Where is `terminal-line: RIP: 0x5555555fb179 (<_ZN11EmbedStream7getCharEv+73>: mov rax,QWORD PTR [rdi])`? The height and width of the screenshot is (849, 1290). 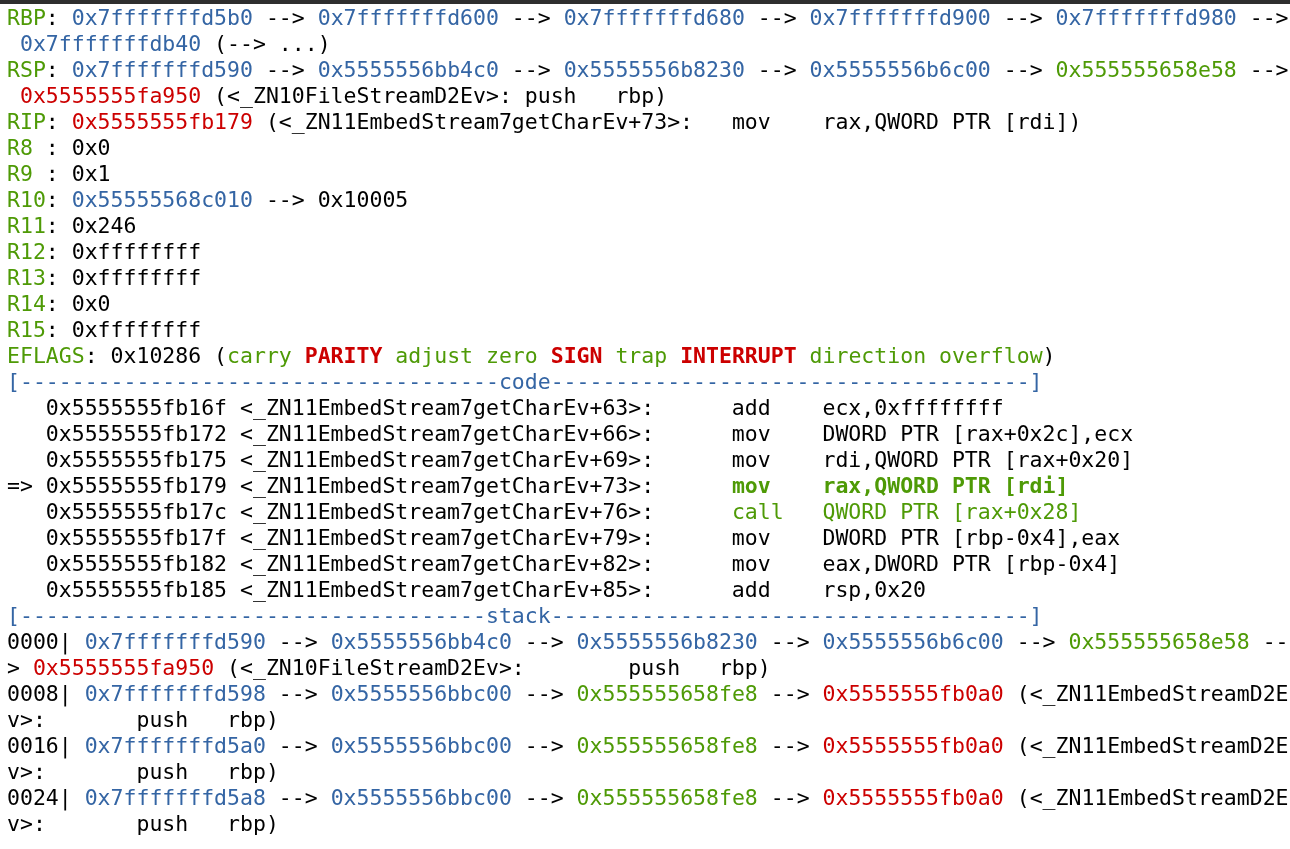
terminal-line: RIP: 0x5555555fb179 (<_ZN11EmbedStream7getCharEv+73>: mov rax,QWORD PTR [rdi]) is located at coordinates (544, 122).